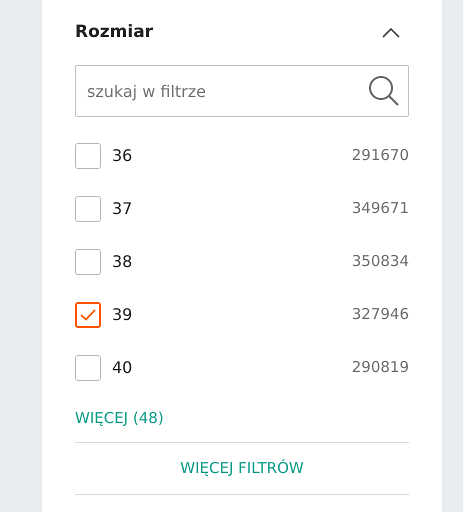 The image size is (472, 512). Describe the element at coordinates (242, 468) in the screenshot. I see `more-filters-button: WIĘCEJ FILTRÓW` at that location.